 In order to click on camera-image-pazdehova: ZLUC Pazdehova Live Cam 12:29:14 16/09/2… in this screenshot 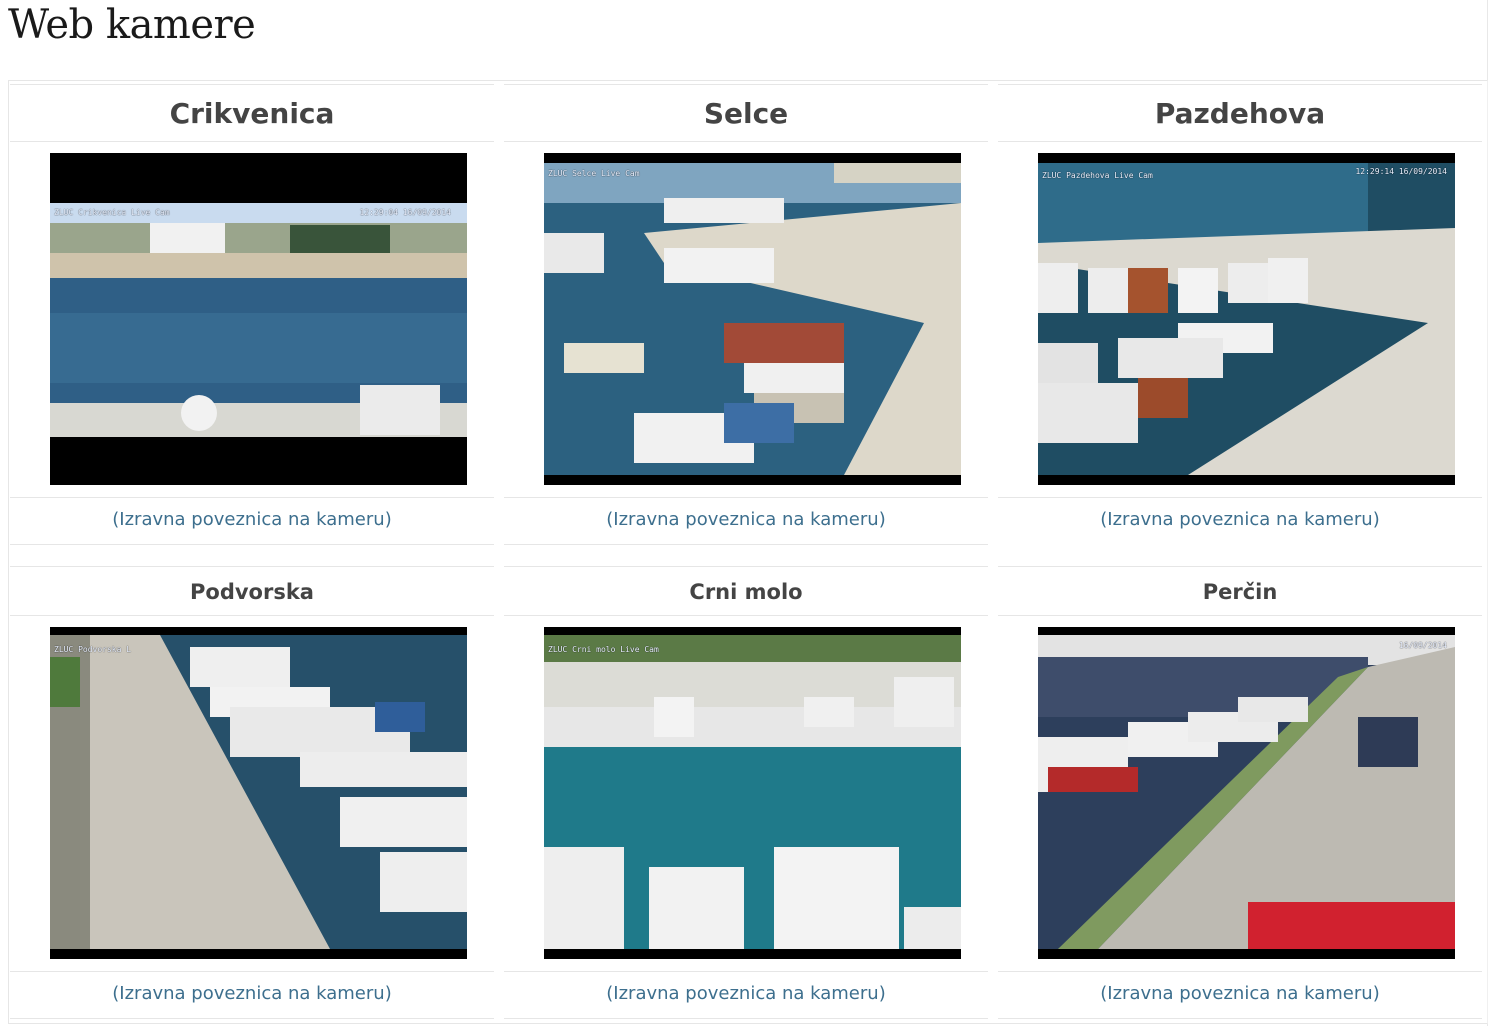, I will do `click(1246, 319)`.